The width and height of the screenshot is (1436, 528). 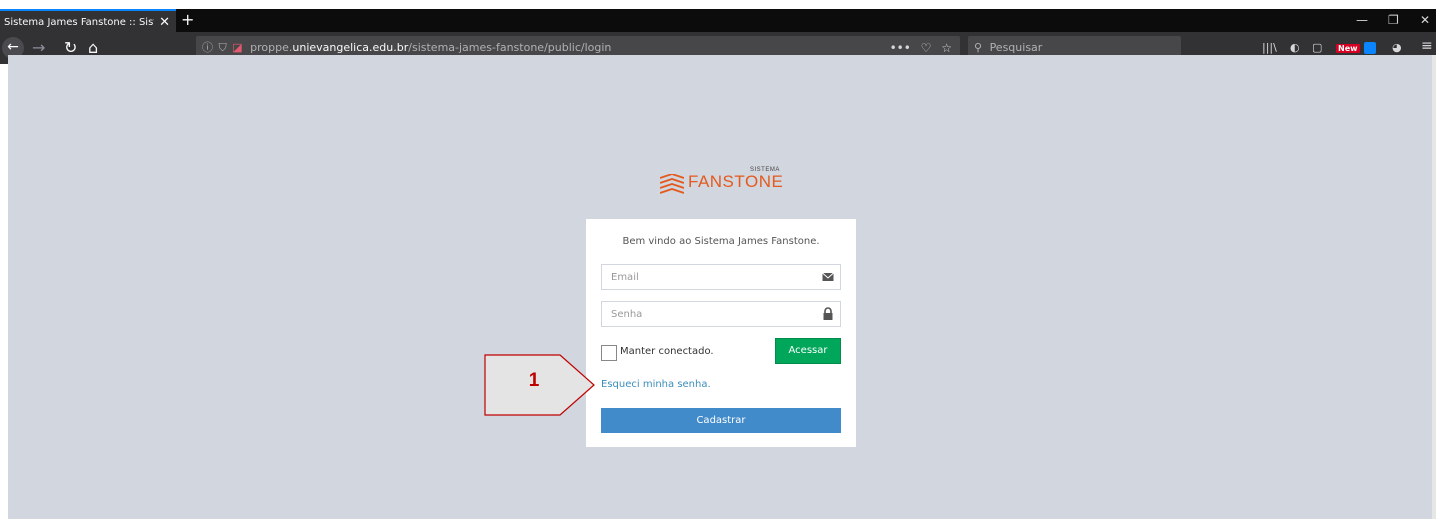 I want to click on password-input, so click(x=707, y=314).